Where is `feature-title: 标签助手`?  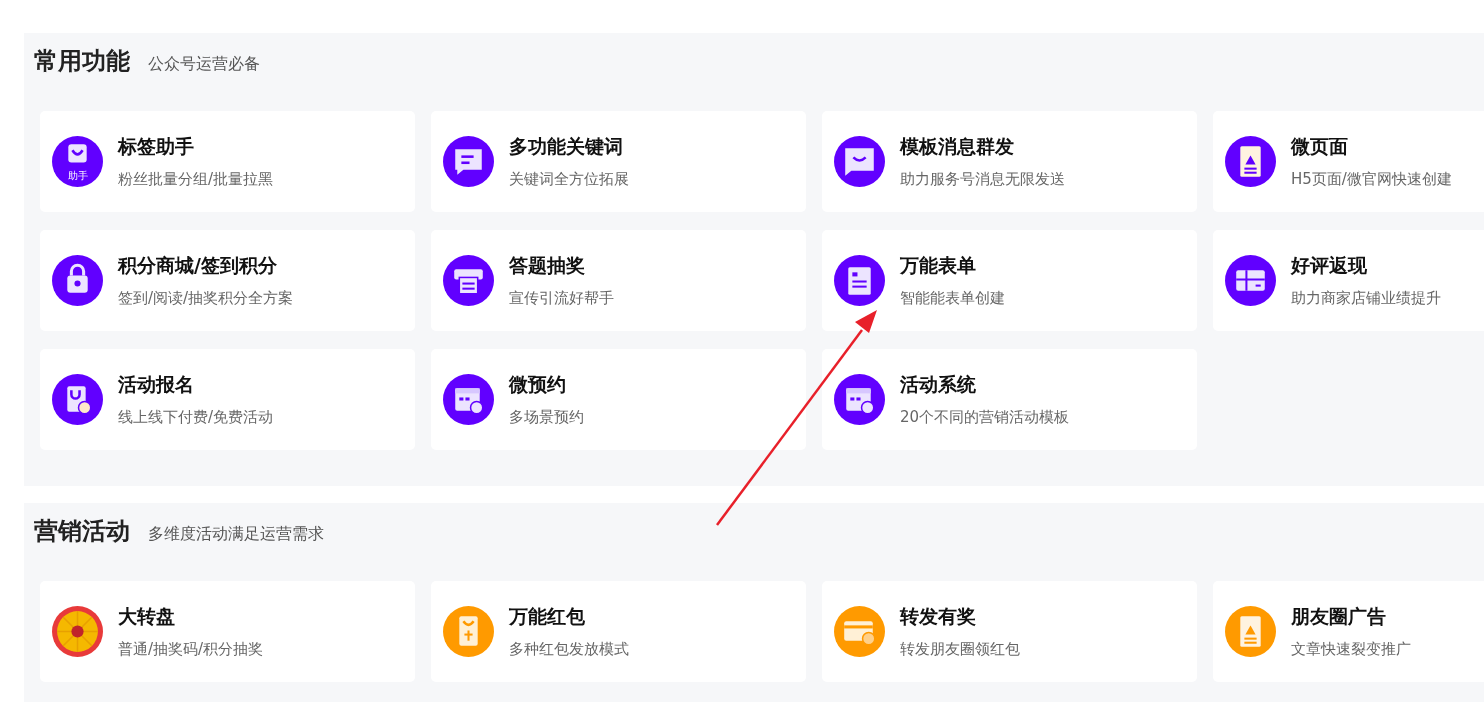
feature-title: 标签助手 is located at coordinates (156, 146).